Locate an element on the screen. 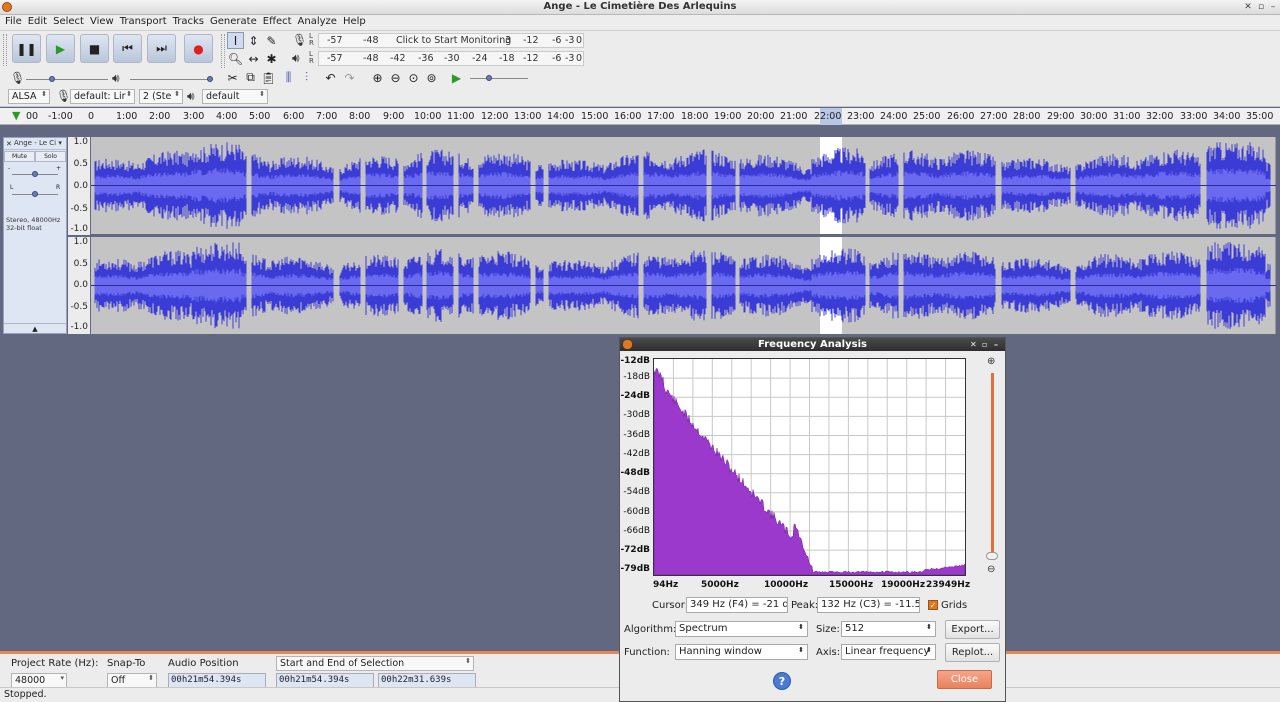 The height and width of the screenshot is (702, 1280). ruler-tick-label: 31:00 is located at coordinates (1127, 116).